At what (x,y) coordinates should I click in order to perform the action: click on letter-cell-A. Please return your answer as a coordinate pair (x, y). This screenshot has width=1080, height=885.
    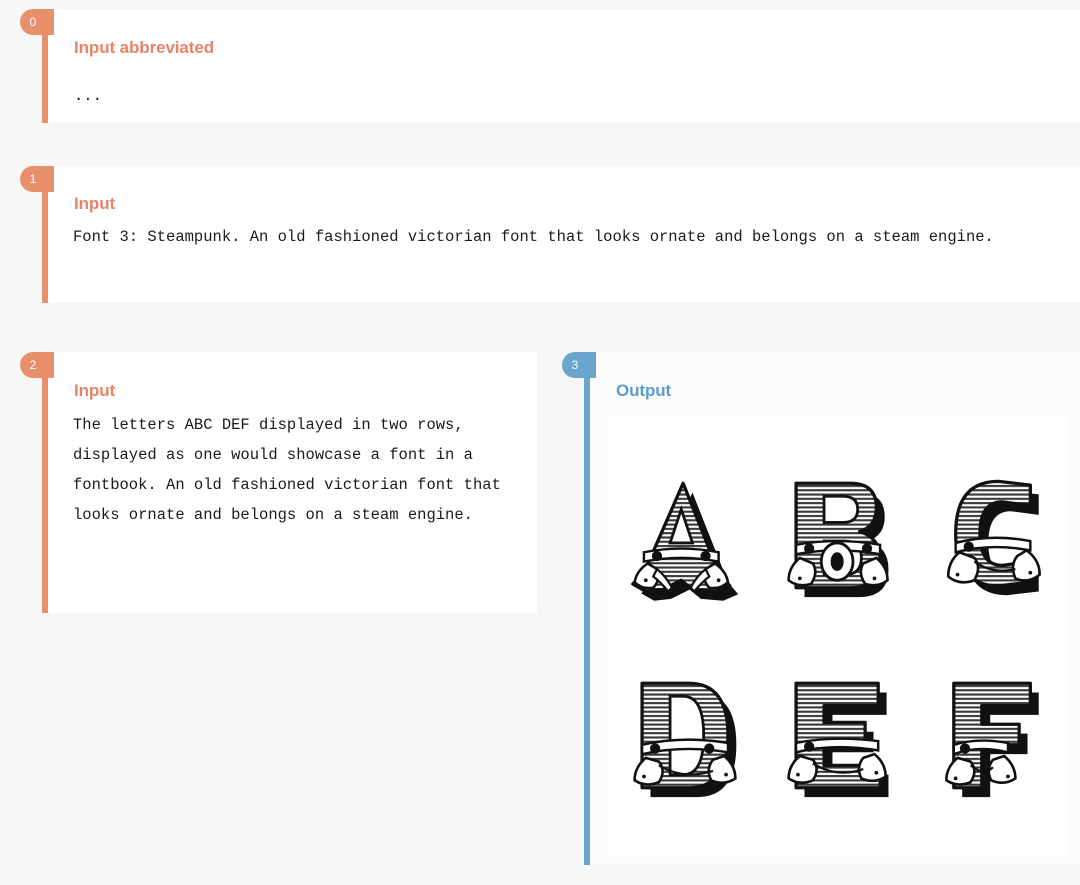
    Looking at the image, I should click on (685, 542).